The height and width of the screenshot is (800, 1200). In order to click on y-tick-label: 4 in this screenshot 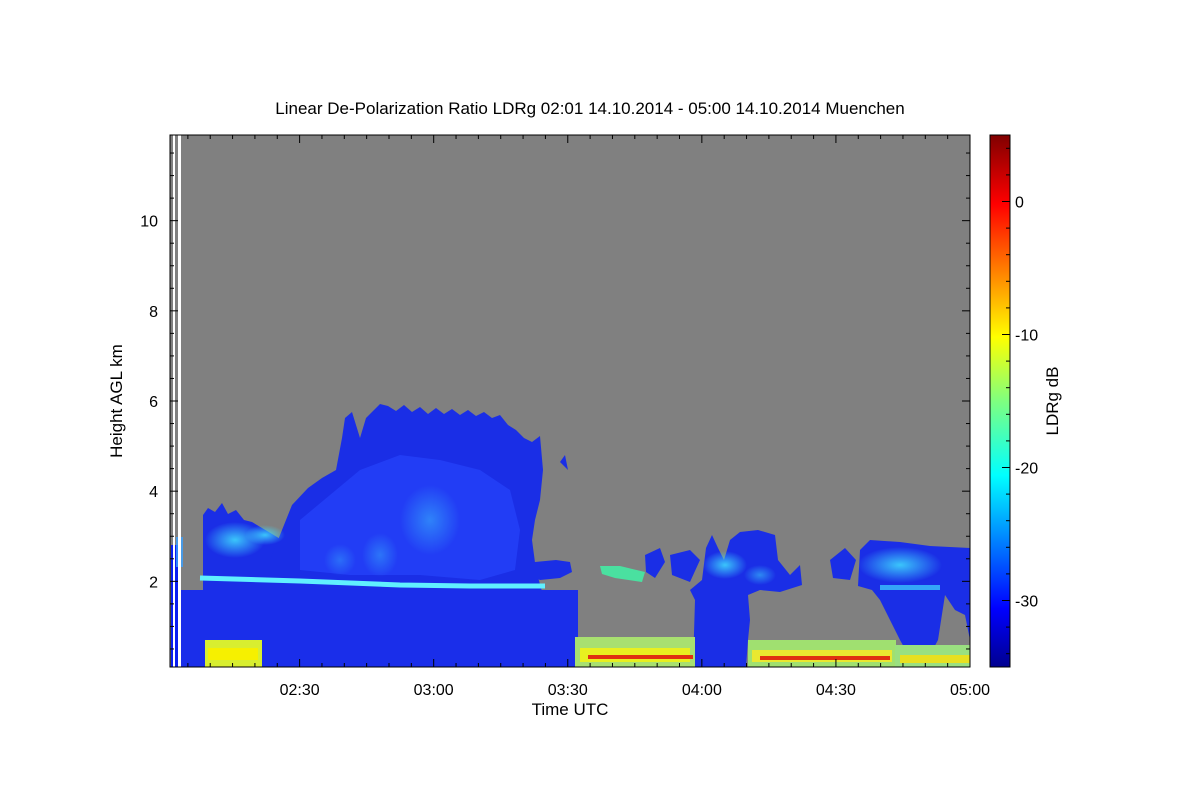, I will do `click(153, 492)`.